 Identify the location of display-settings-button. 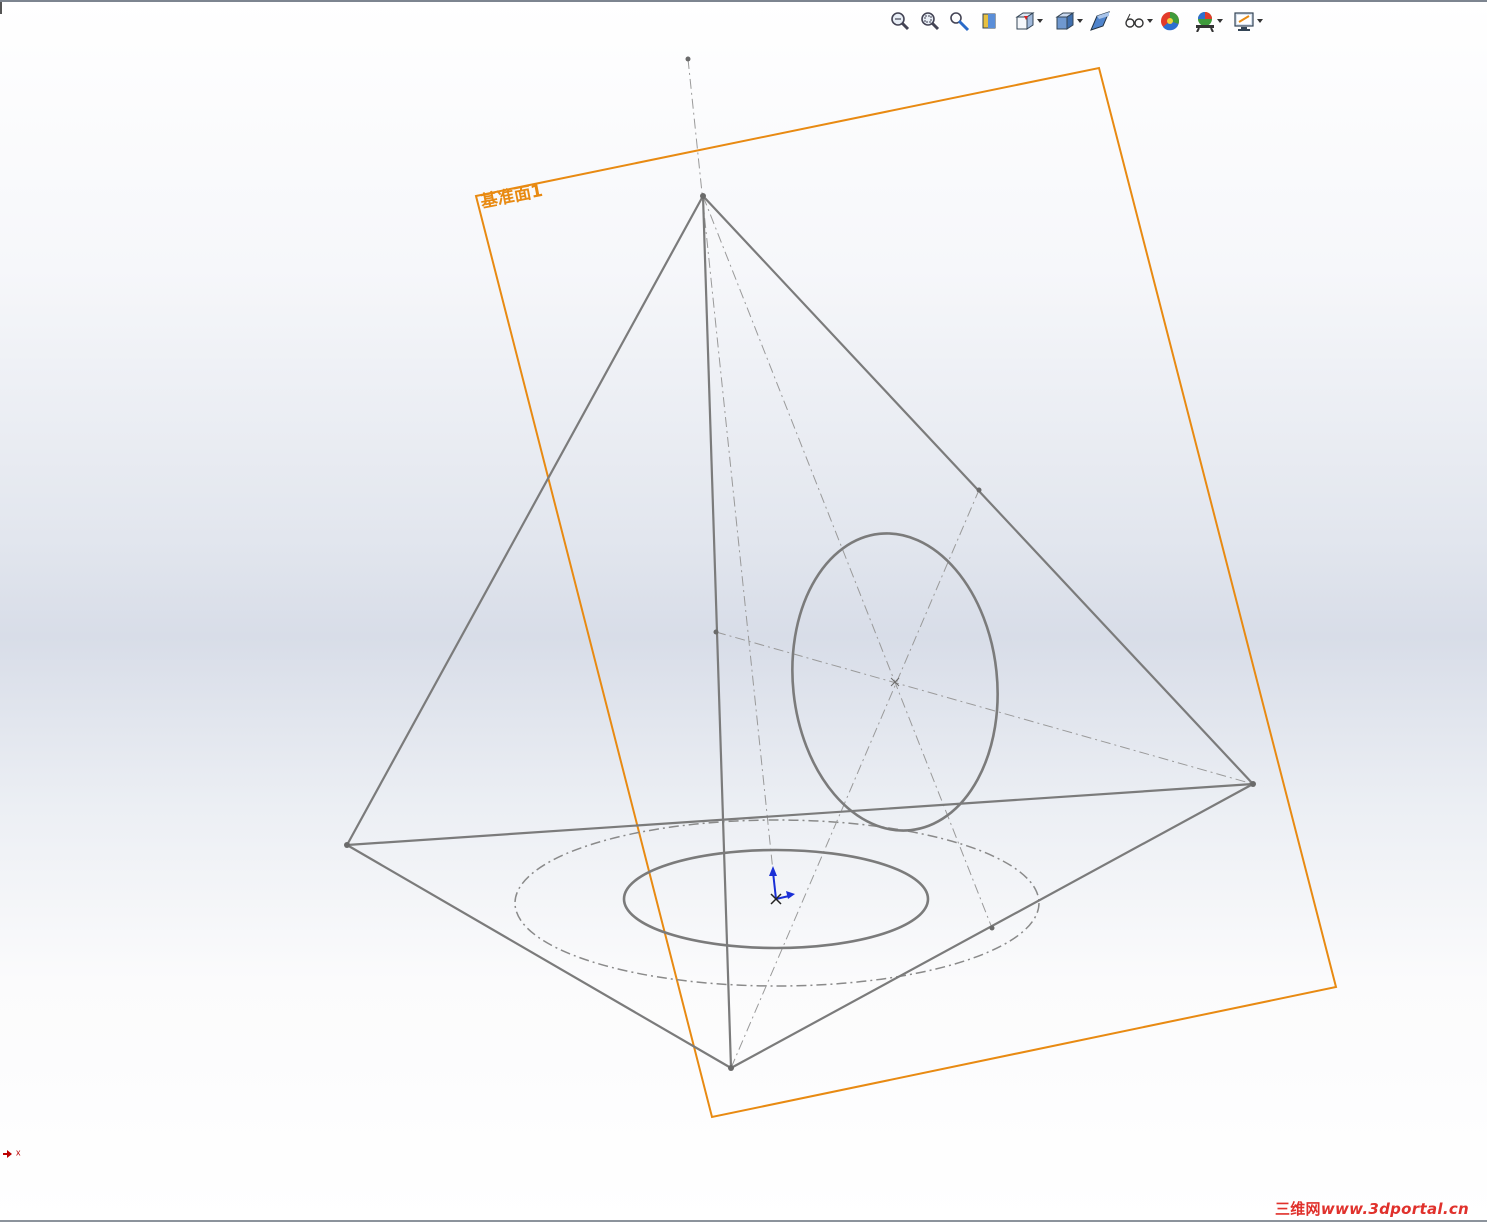
(1245, 21).